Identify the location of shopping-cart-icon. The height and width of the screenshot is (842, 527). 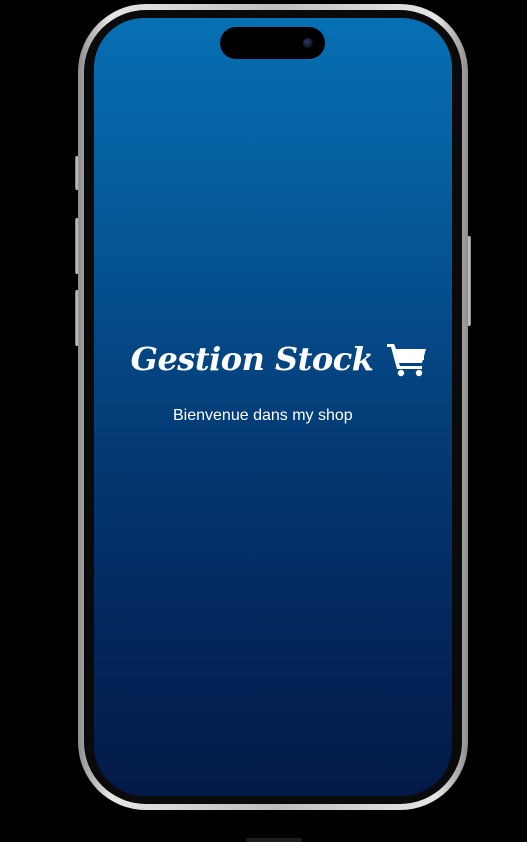
(407, 359).